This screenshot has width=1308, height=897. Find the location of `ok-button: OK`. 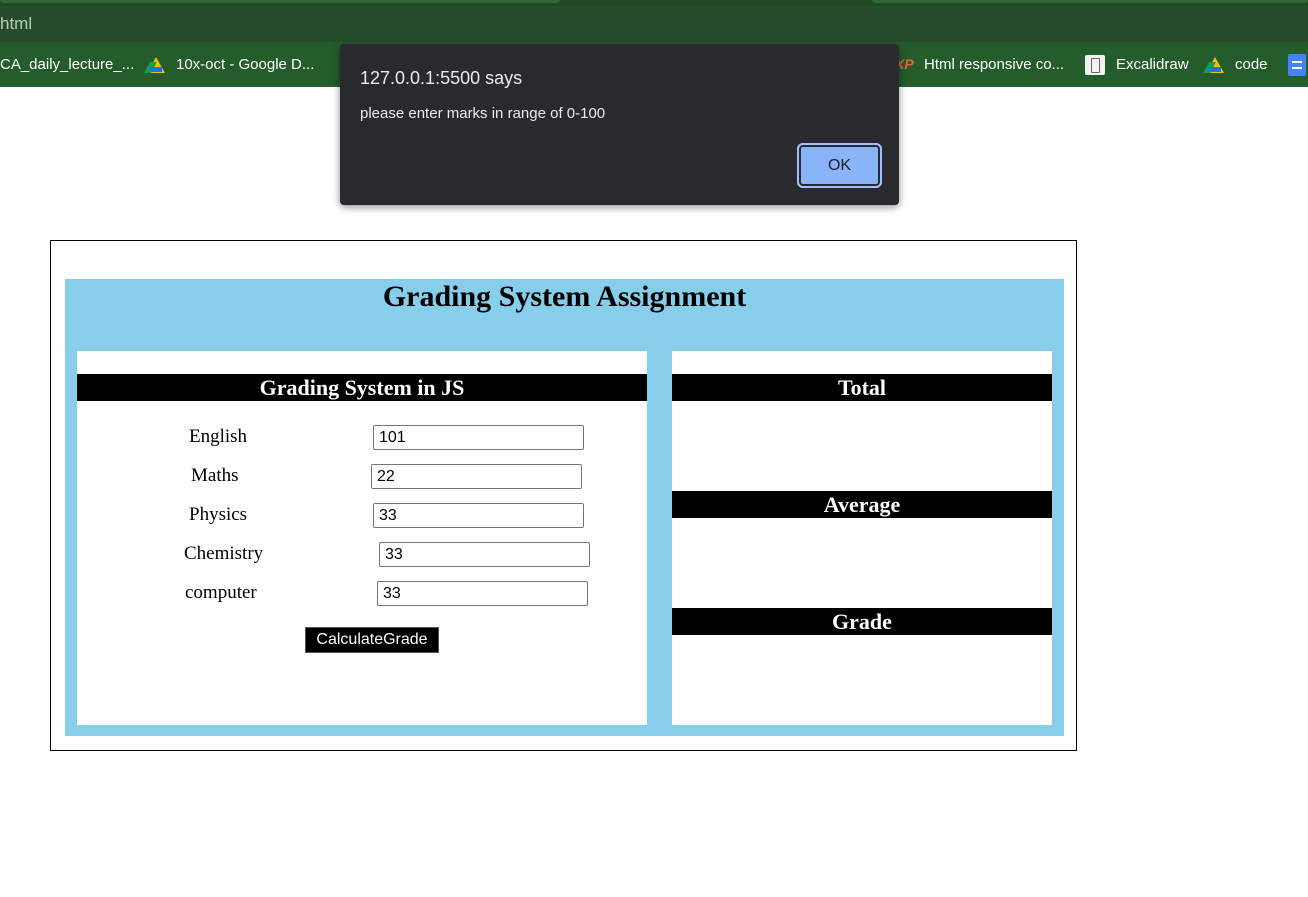

ok-button: OK is located at coordinates (839, 165).